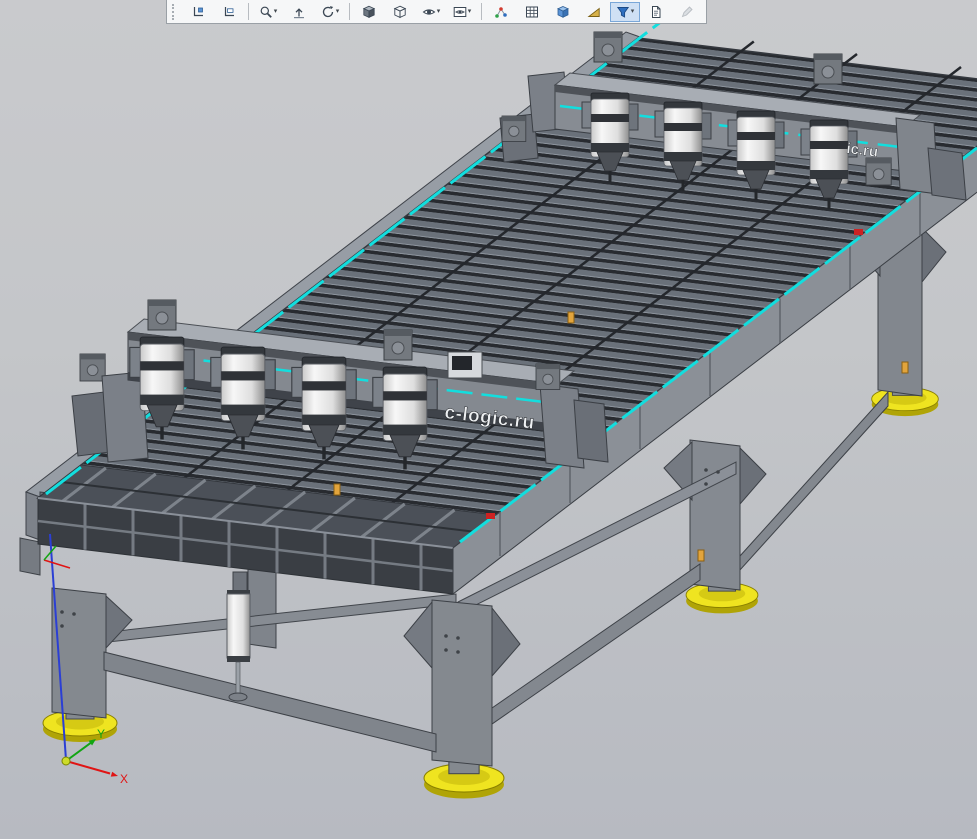 Image resolution: width=977 pixels, height=839 pixels. I want to click on constraints-button, so click(501, 12).